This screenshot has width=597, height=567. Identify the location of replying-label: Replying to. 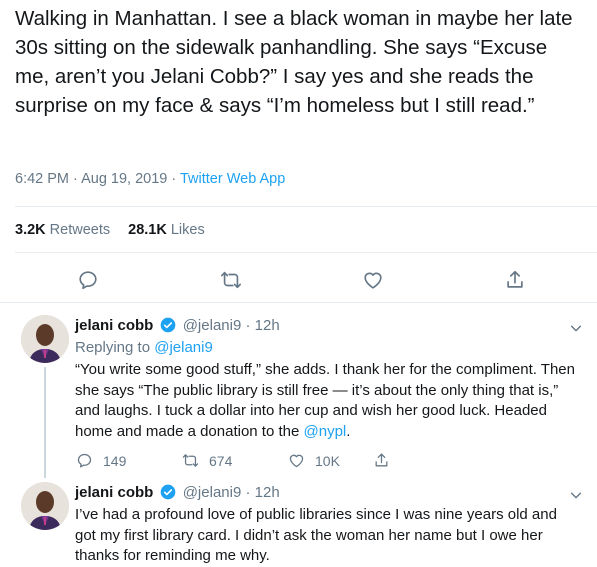
(113, 347).